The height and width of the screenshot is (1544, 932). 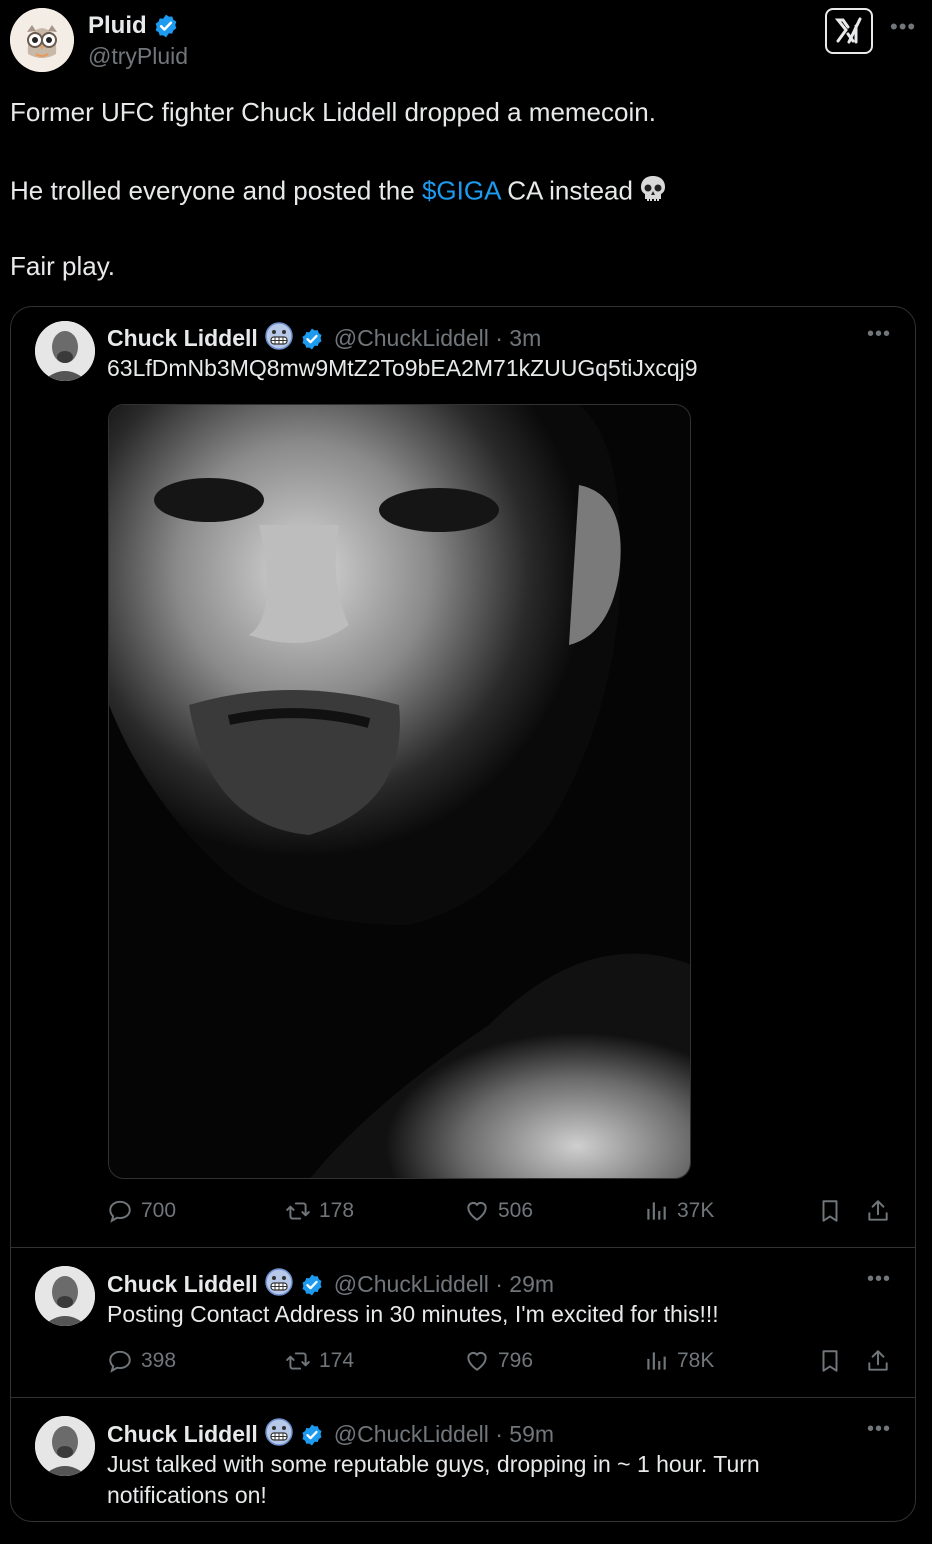 I want to click on author-name: Pluid, so click(x=117, y=26).